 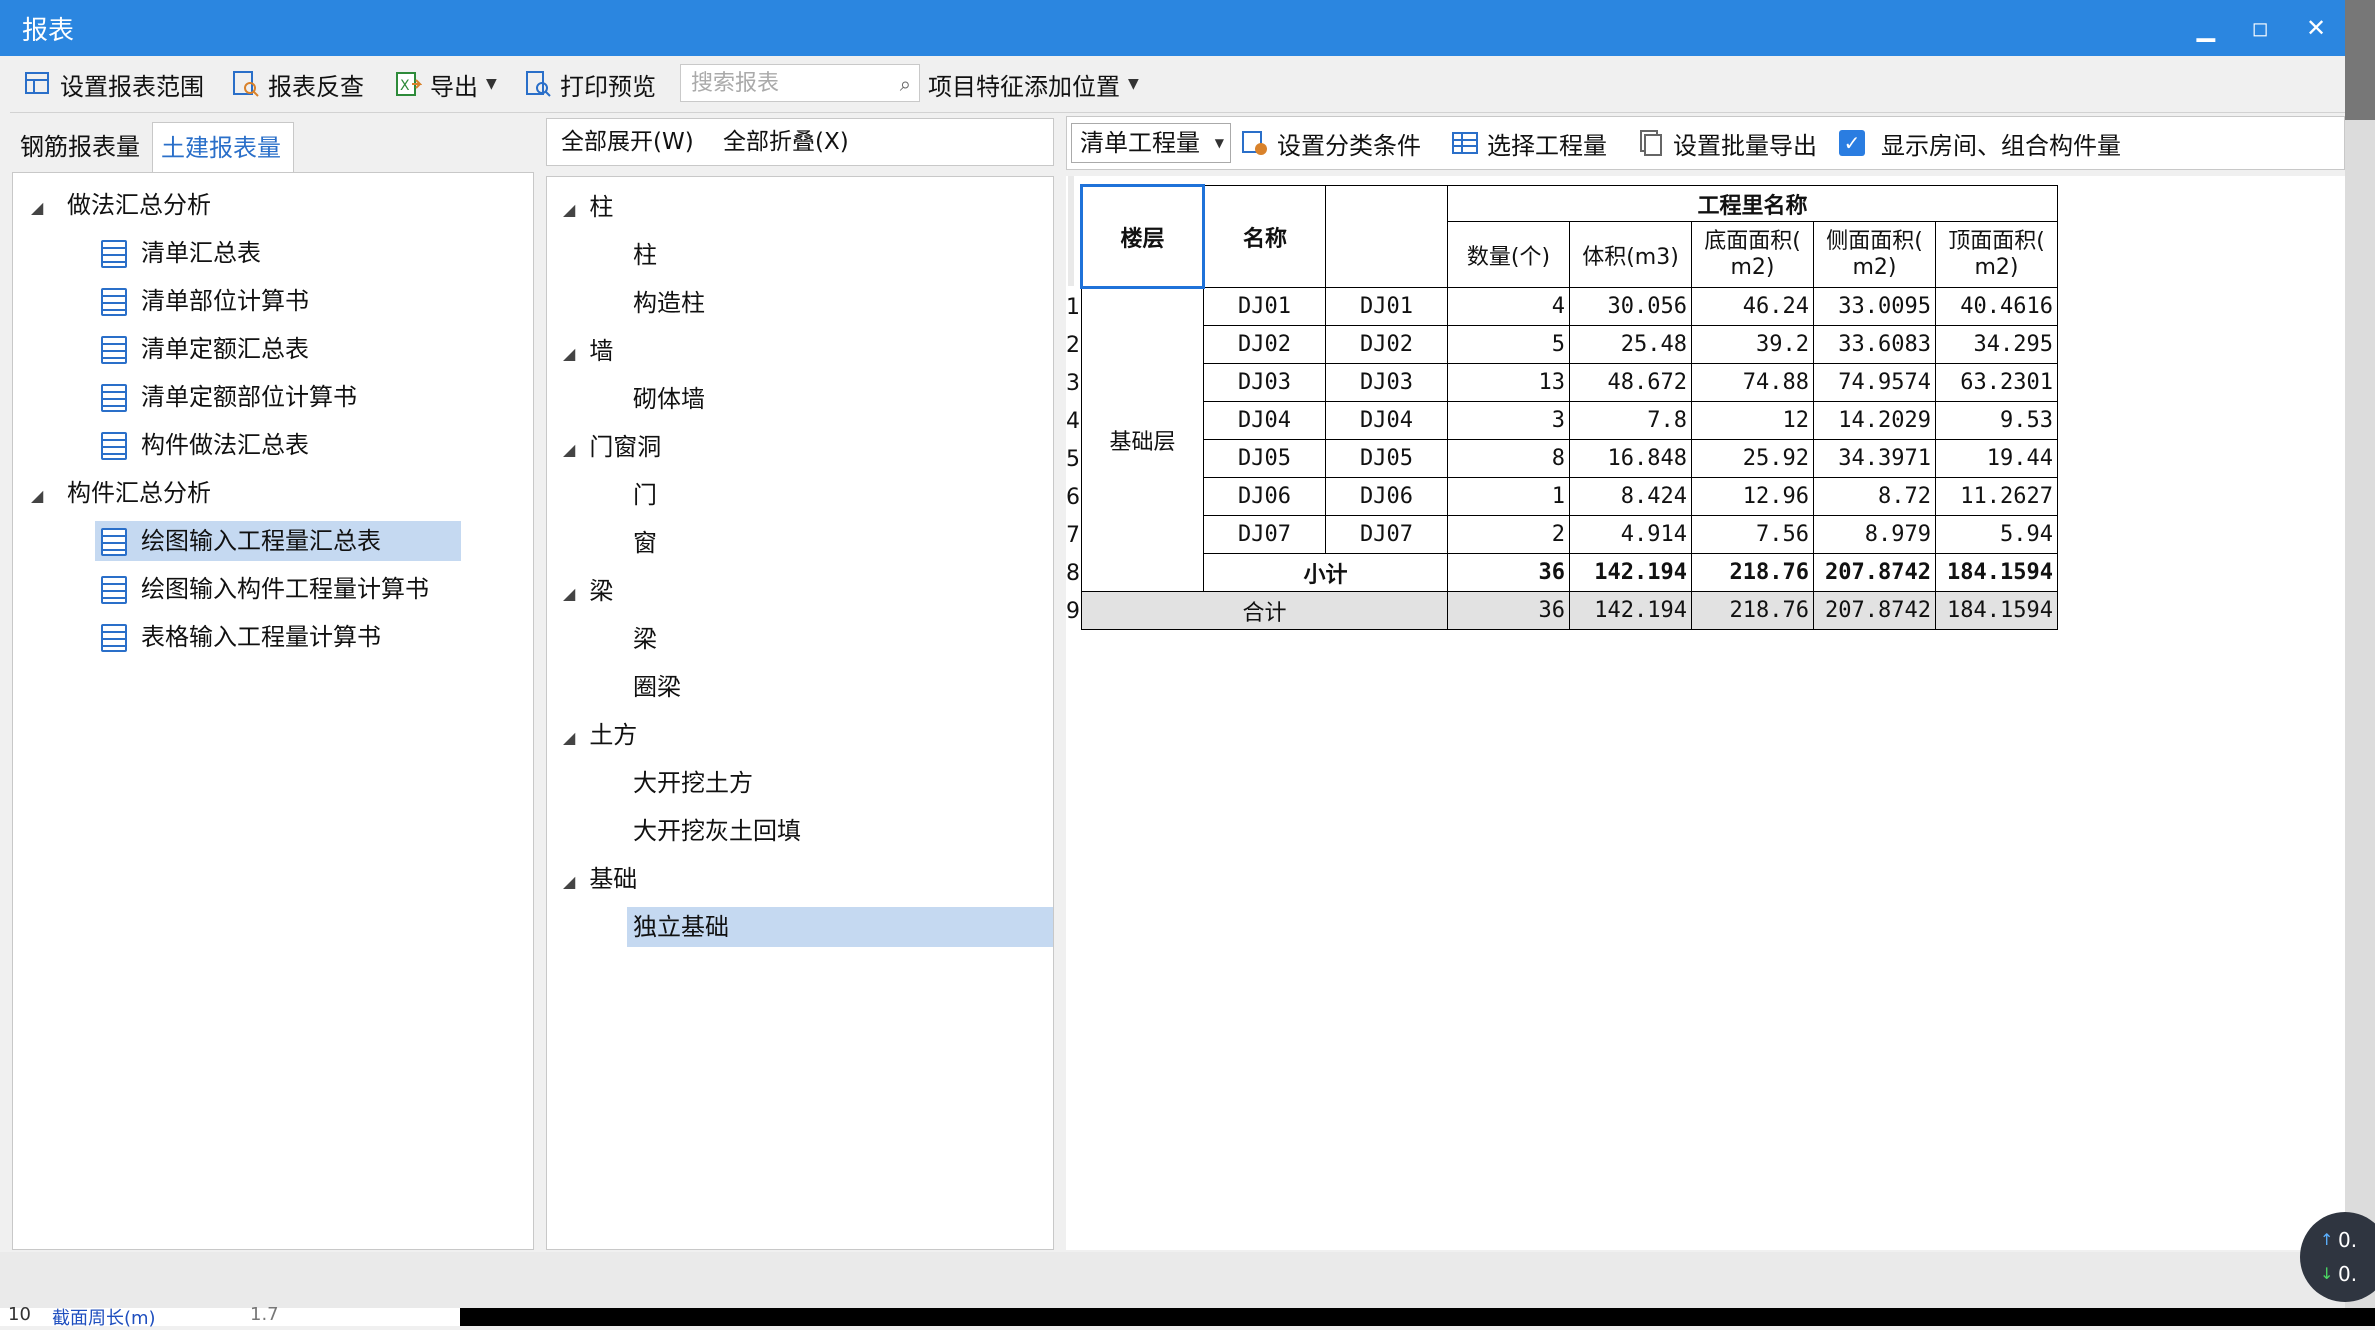 What do you see at coordinates (645, 495) in the screenshot?
I see `tree-item-door: 门` at bounding box center [645, 495].